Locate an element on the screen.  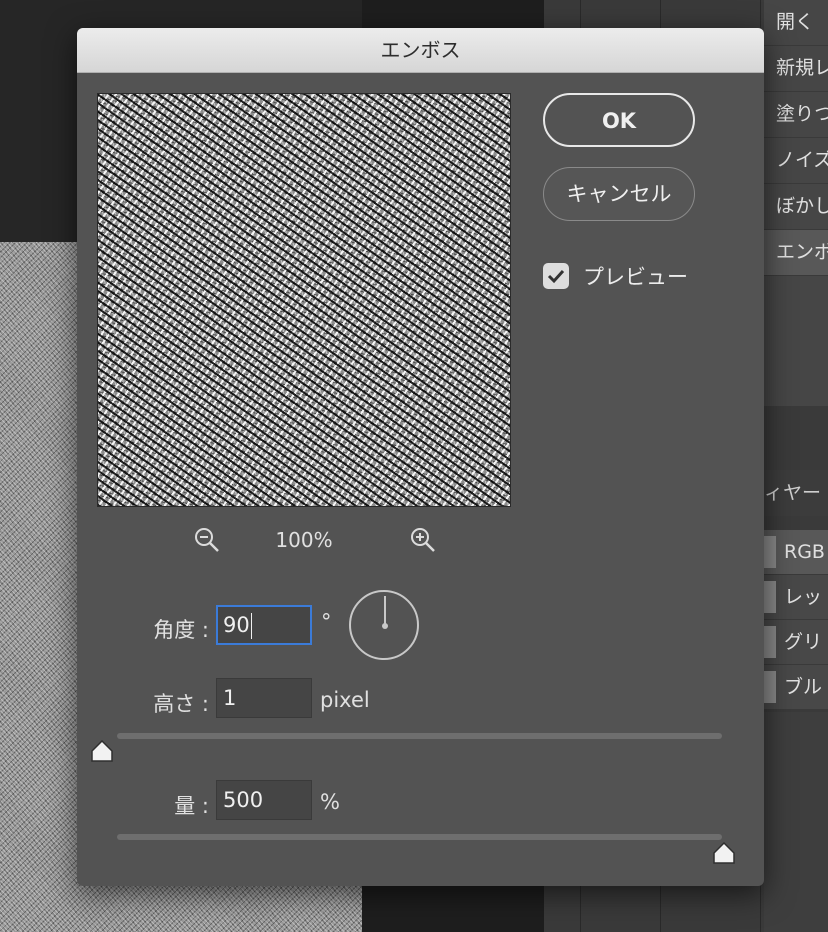
preview-checkbox is located at coordinates (556, 276).